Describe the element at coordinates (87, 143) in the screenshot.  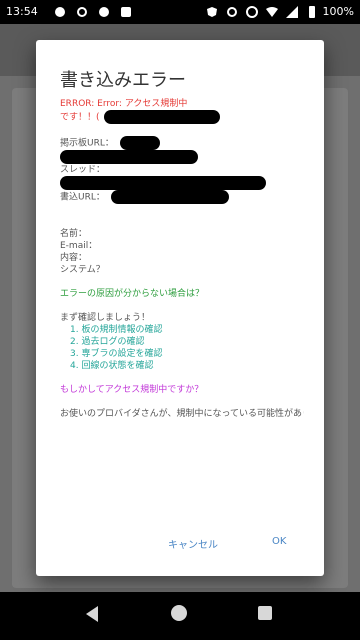
I see `board-url-label: 掲示板URL：` at that location.